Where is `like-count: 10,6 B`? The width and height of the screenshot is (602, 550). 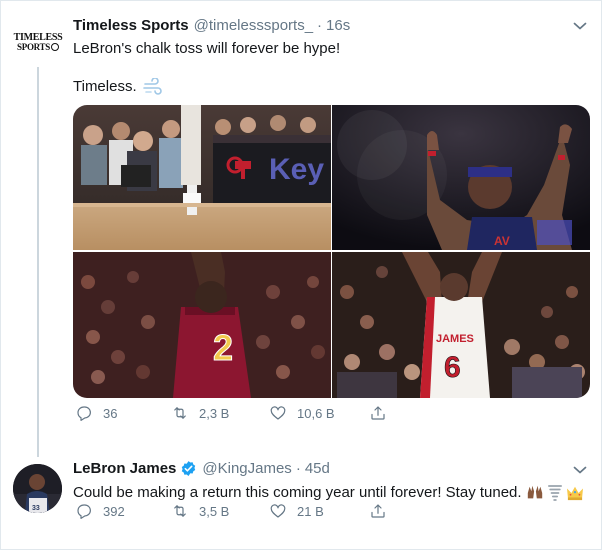
like-count: 10,6 B is located at coordinates (316, 413).